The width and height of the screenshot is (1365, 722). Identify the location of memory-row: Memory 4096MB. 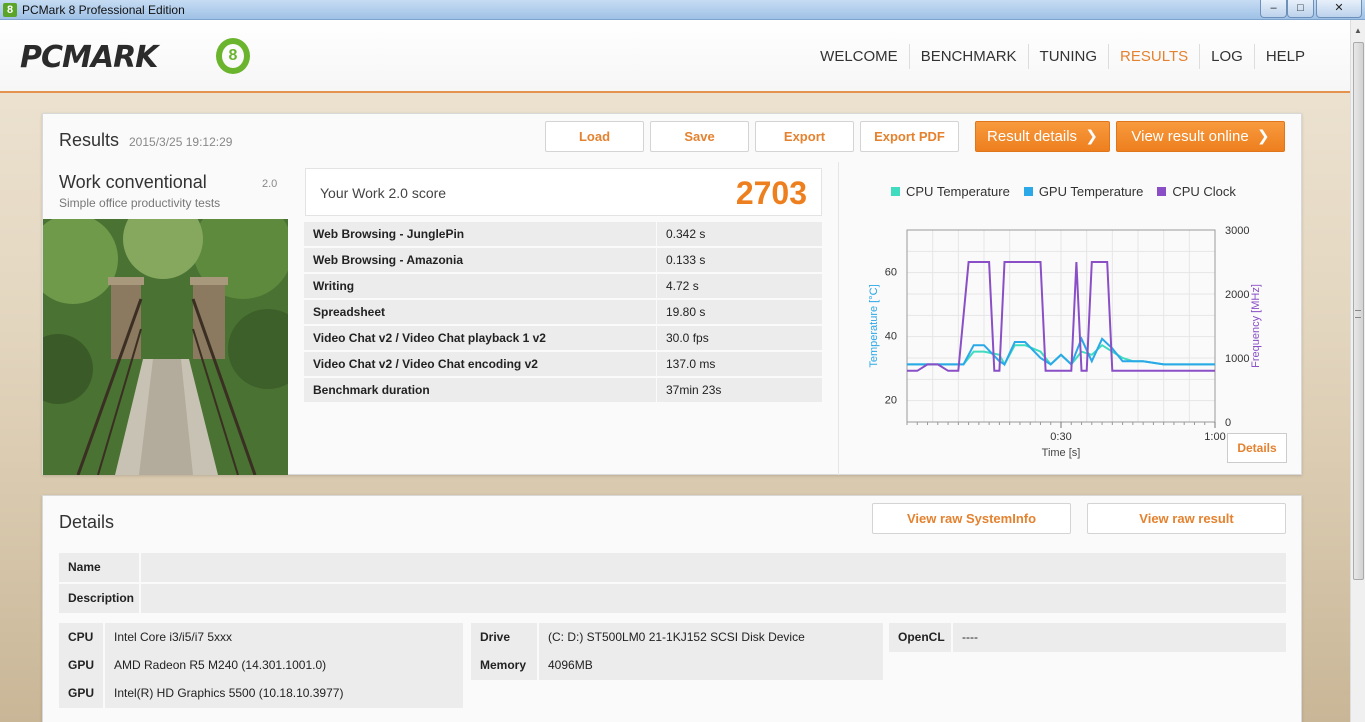
(678, 665).